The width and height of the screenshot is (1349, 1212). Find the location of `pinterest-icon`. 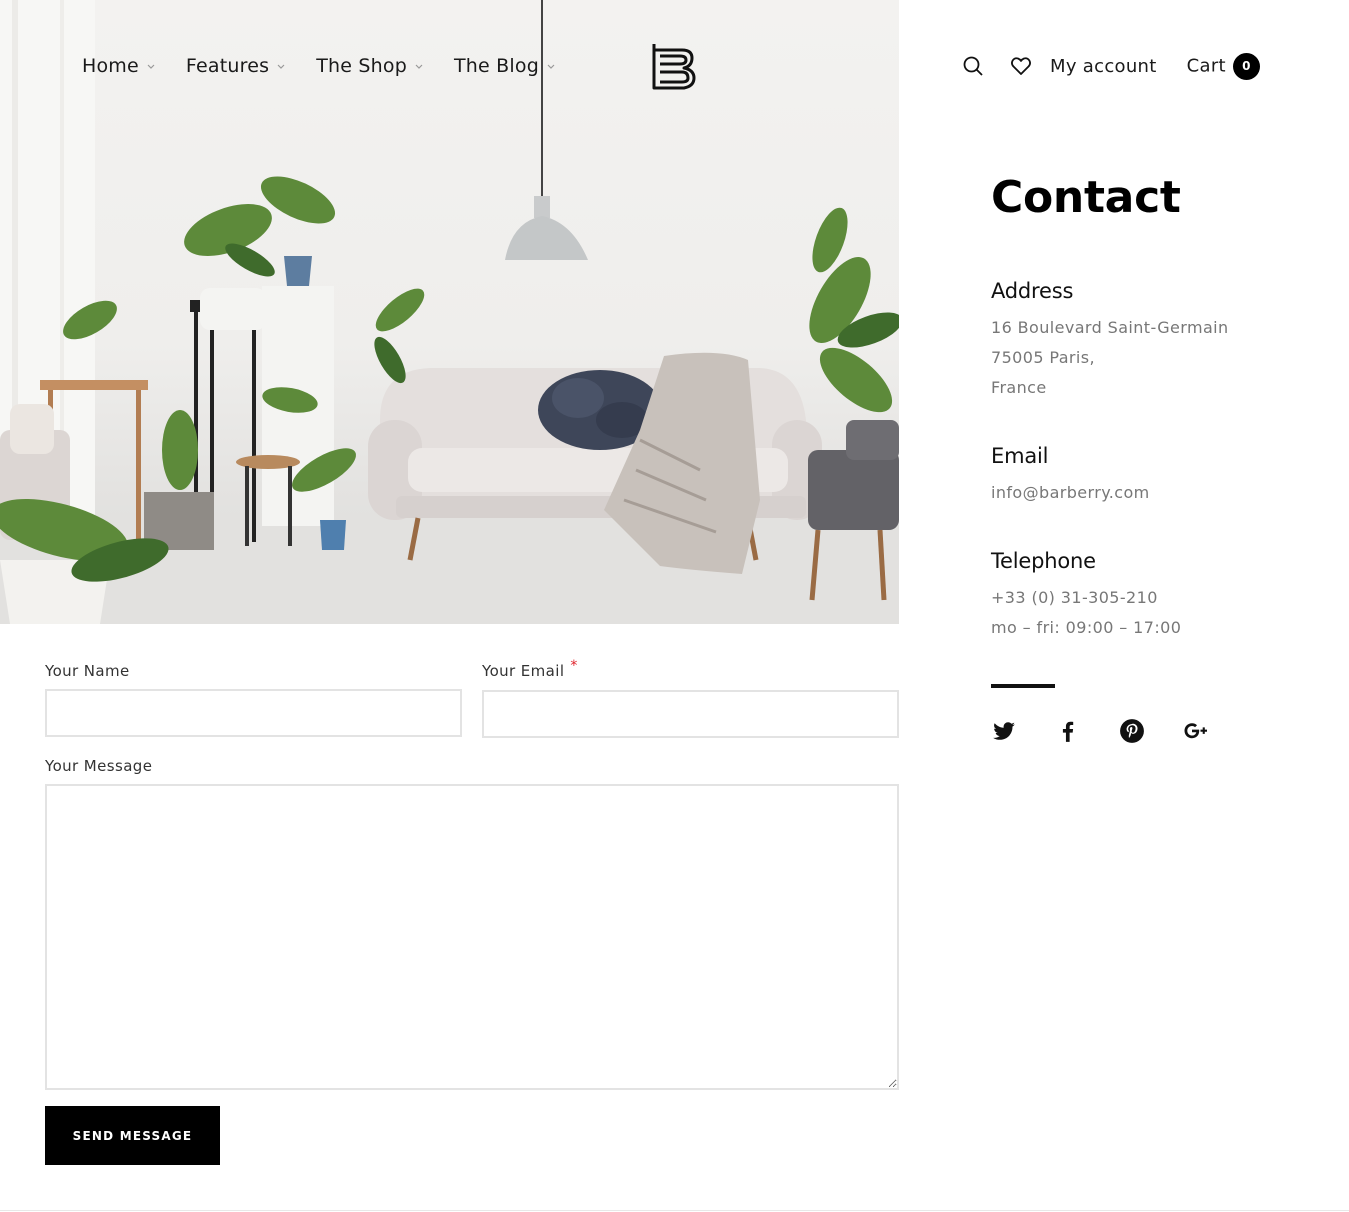

pinterest-icon is located at coordinates (1132, 731).